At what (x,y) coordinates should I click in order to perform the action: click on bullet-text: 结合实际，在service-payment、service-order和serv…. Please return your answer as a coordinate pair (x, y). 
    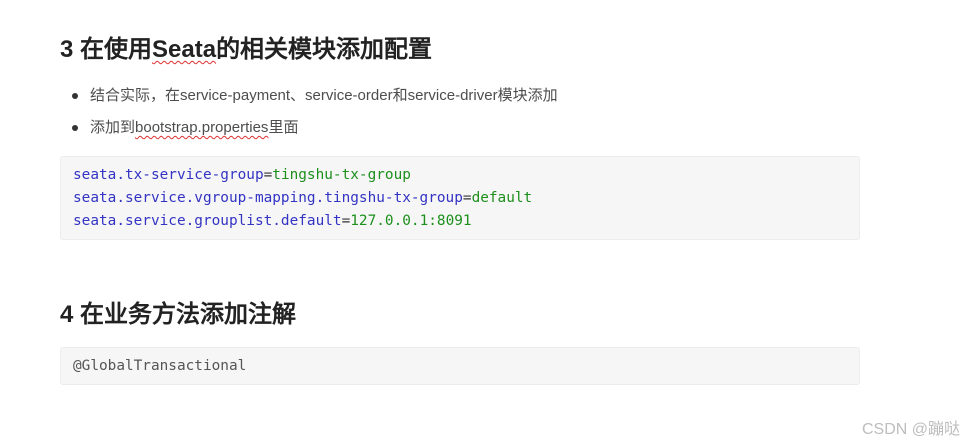
    Looking at the image, I should click on (324, 95).